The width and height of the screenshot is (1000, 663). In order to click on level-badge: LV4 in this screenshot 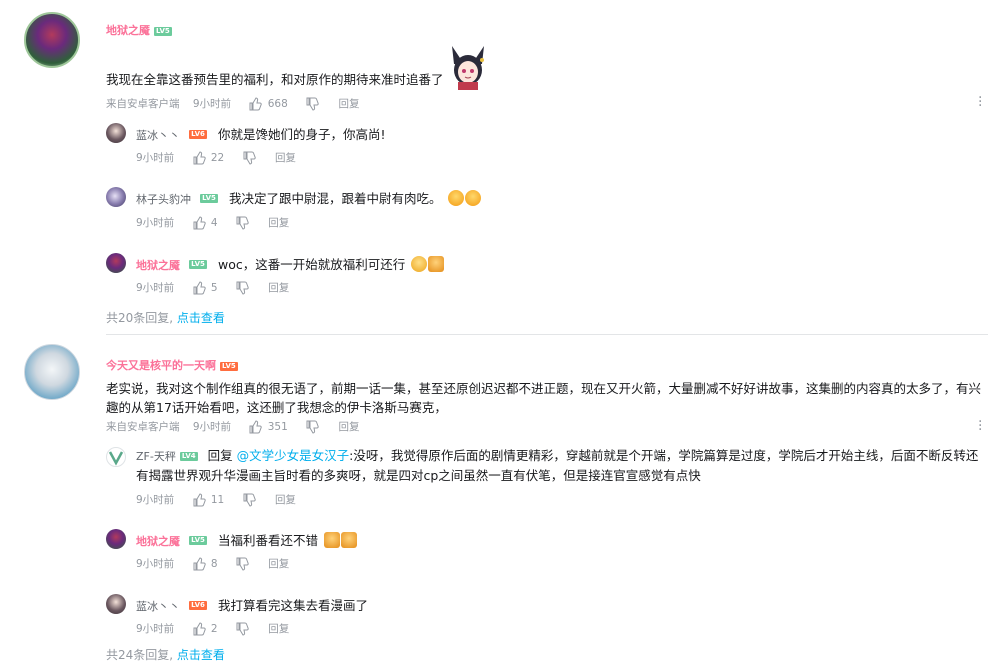, I will do `click(188, 456)`.